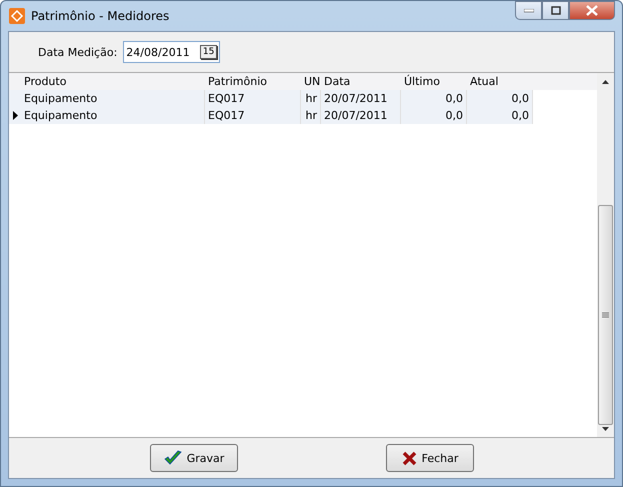 This screenshot has width=623, height=487. Describe the element at coordinates (17, 16) in the screenshot. I see `app-icon` at that location.